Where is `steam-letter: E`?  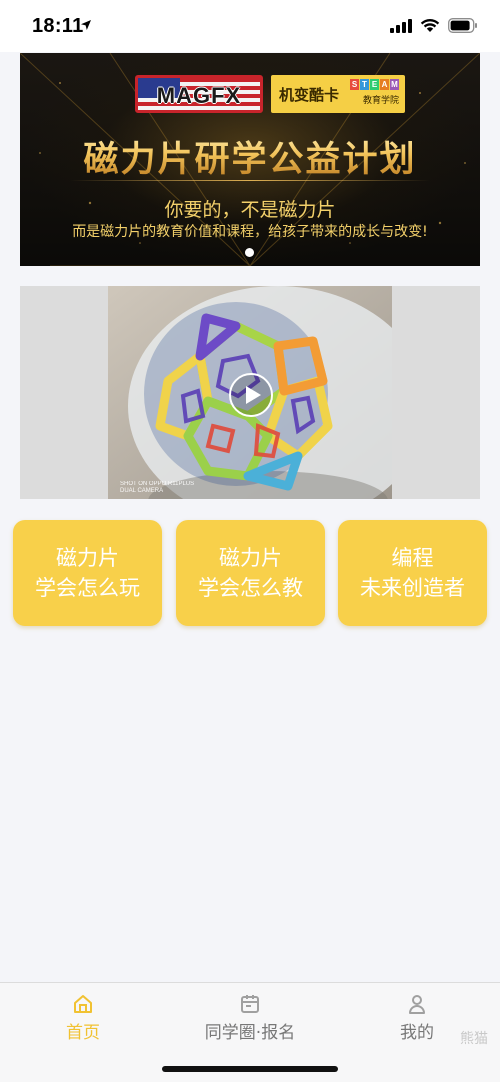
steam-letter: E is located at coordinates (374, 84).